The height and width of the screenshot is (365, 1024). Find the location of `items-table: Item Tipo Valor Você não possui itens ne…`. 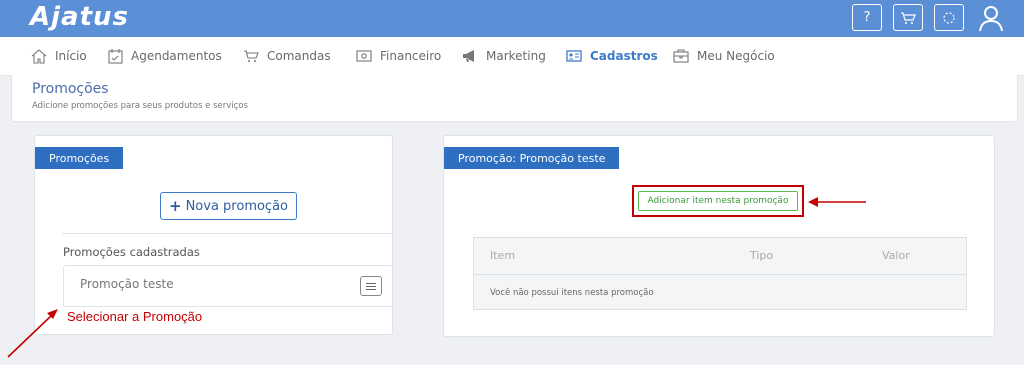

items-table: Item Tipo Valor Você não possui itens ne… is located at coordinates (720, 273).